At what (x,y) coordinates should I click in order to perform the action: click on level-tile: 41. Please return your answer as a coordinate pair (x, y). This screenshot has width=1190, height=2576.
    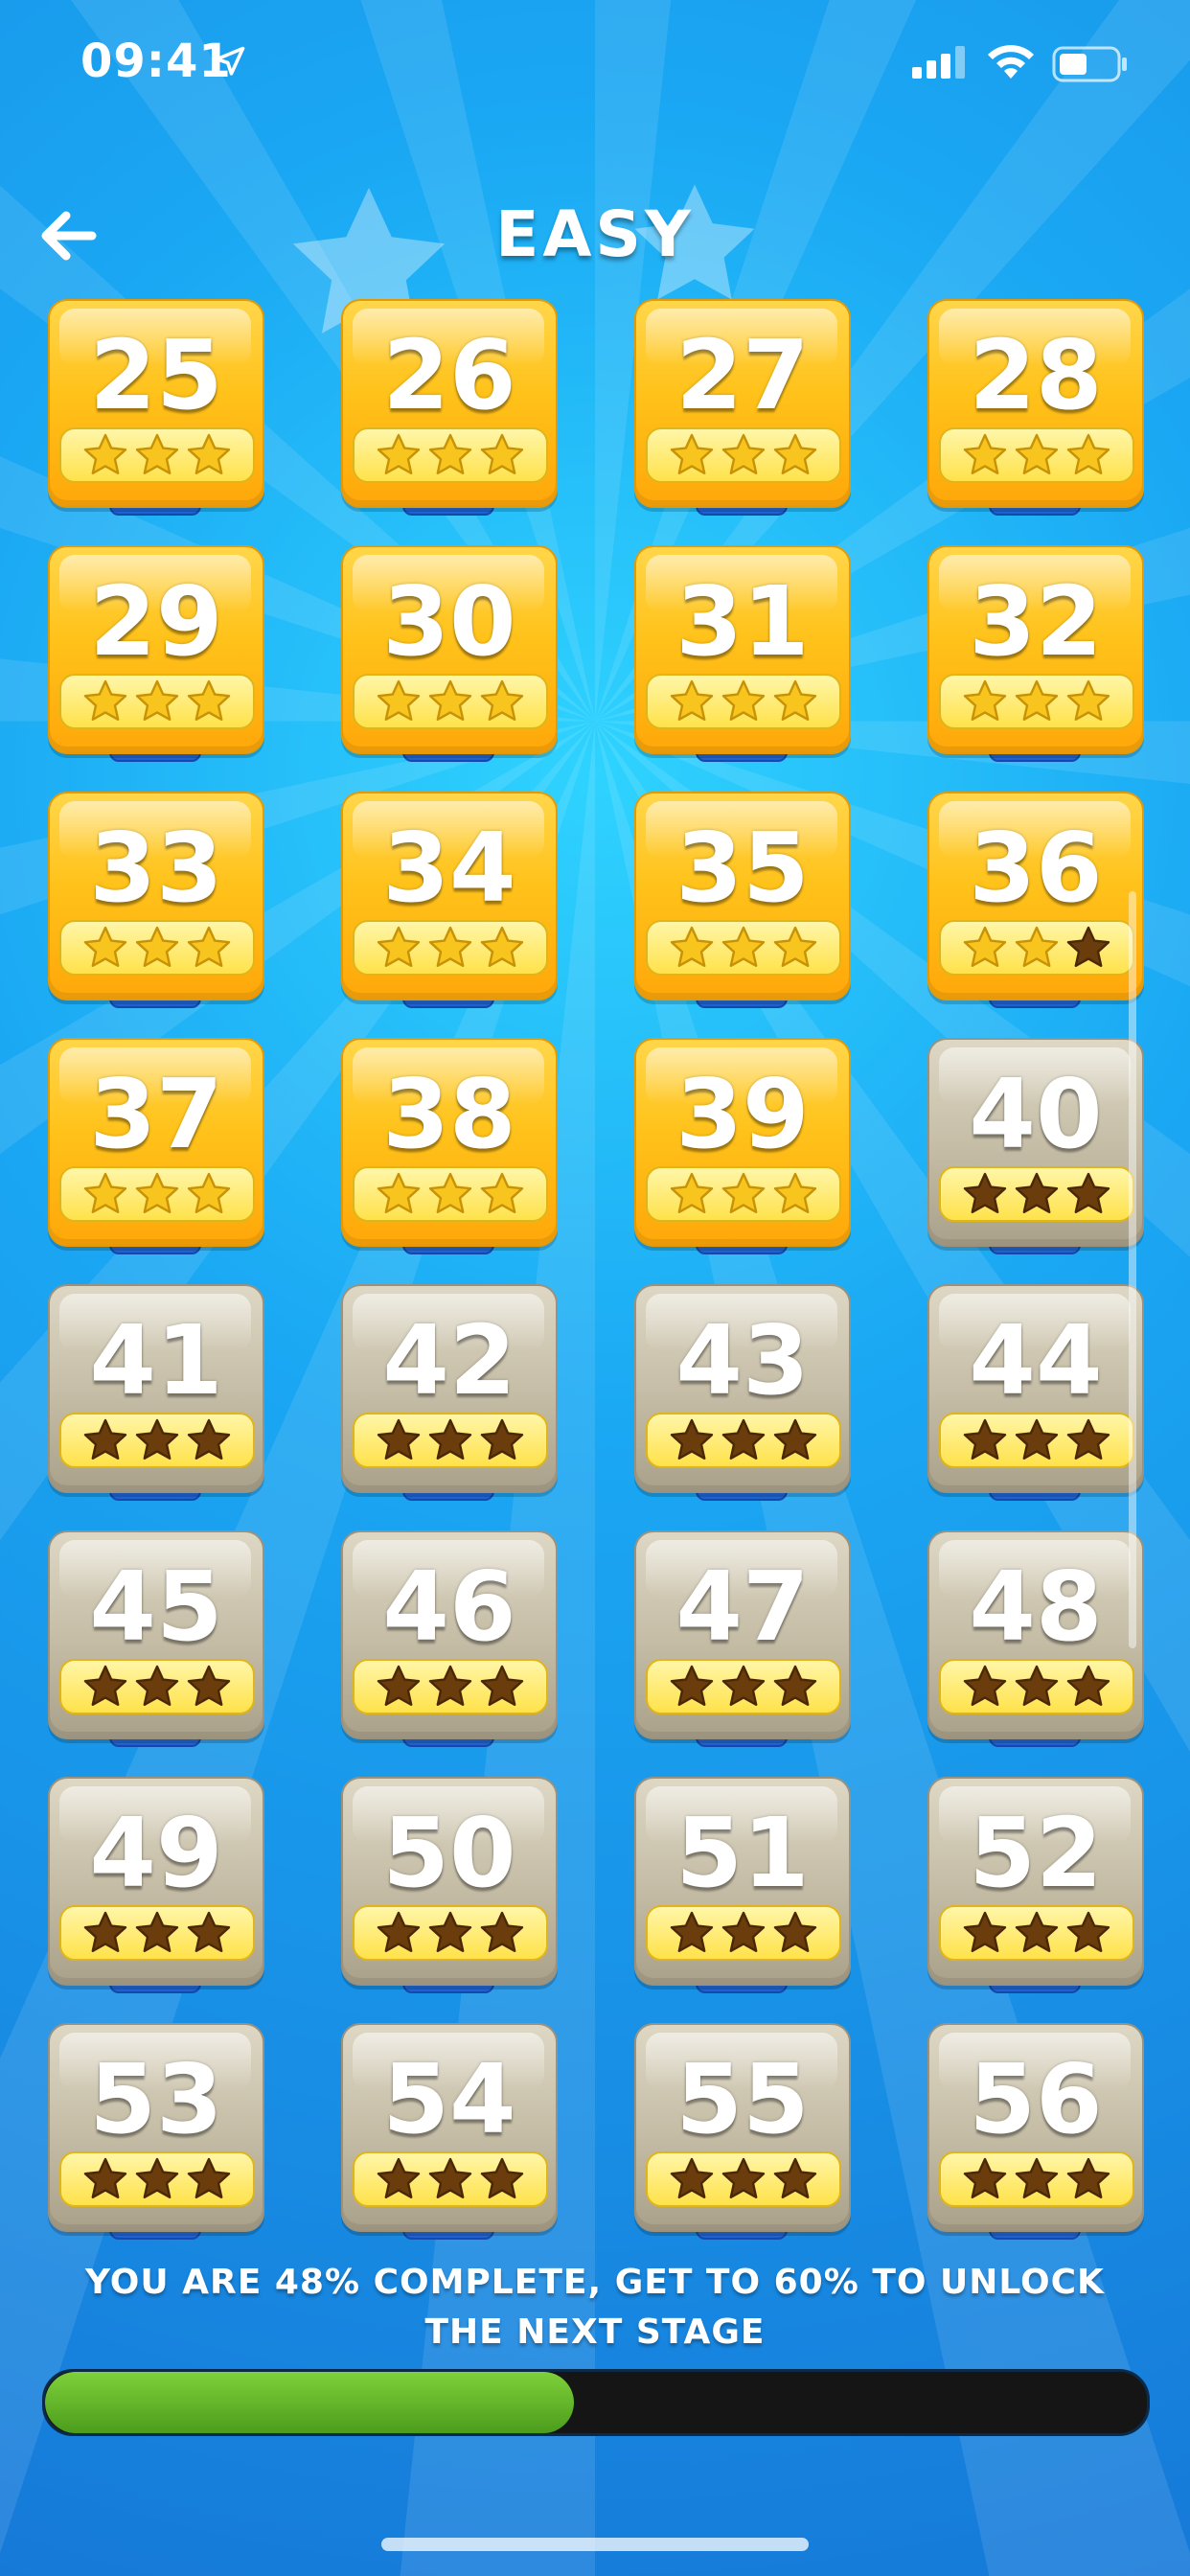
    Looking at the image, I should click on (156, 1392).